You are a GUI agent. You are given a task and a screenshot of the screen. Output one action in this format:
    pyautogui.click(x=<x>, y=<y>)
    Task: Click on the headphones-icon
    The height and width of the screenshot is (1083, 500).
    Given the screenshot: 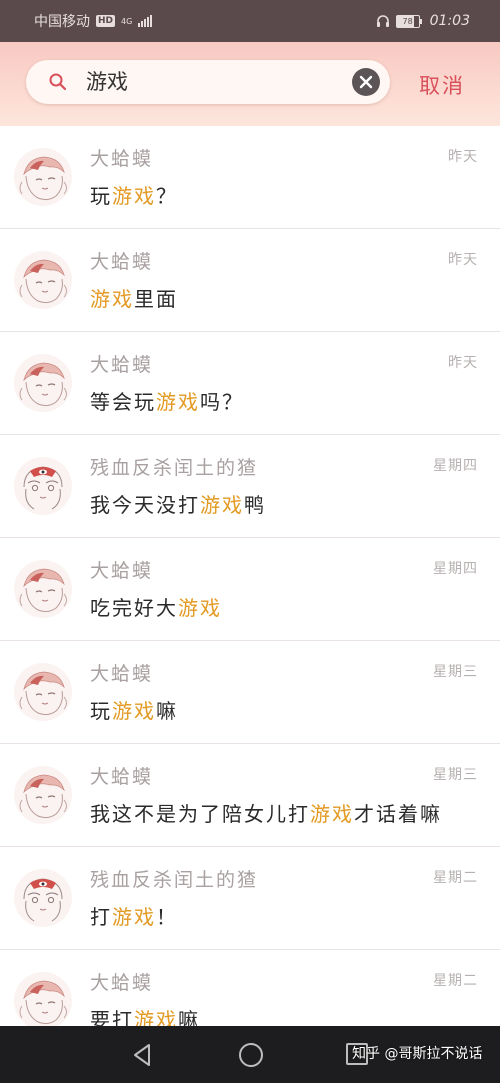 What is the action you would take?
    pyautogui.click(x=382, y=21)
    